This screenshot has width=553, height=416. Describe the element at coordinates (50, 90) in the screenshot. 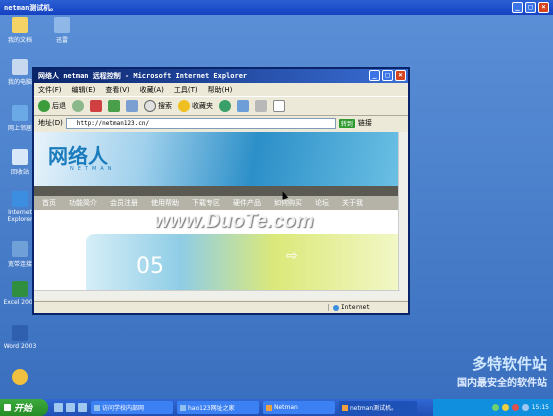

I see `menu-file: 文件(F)` at that location.